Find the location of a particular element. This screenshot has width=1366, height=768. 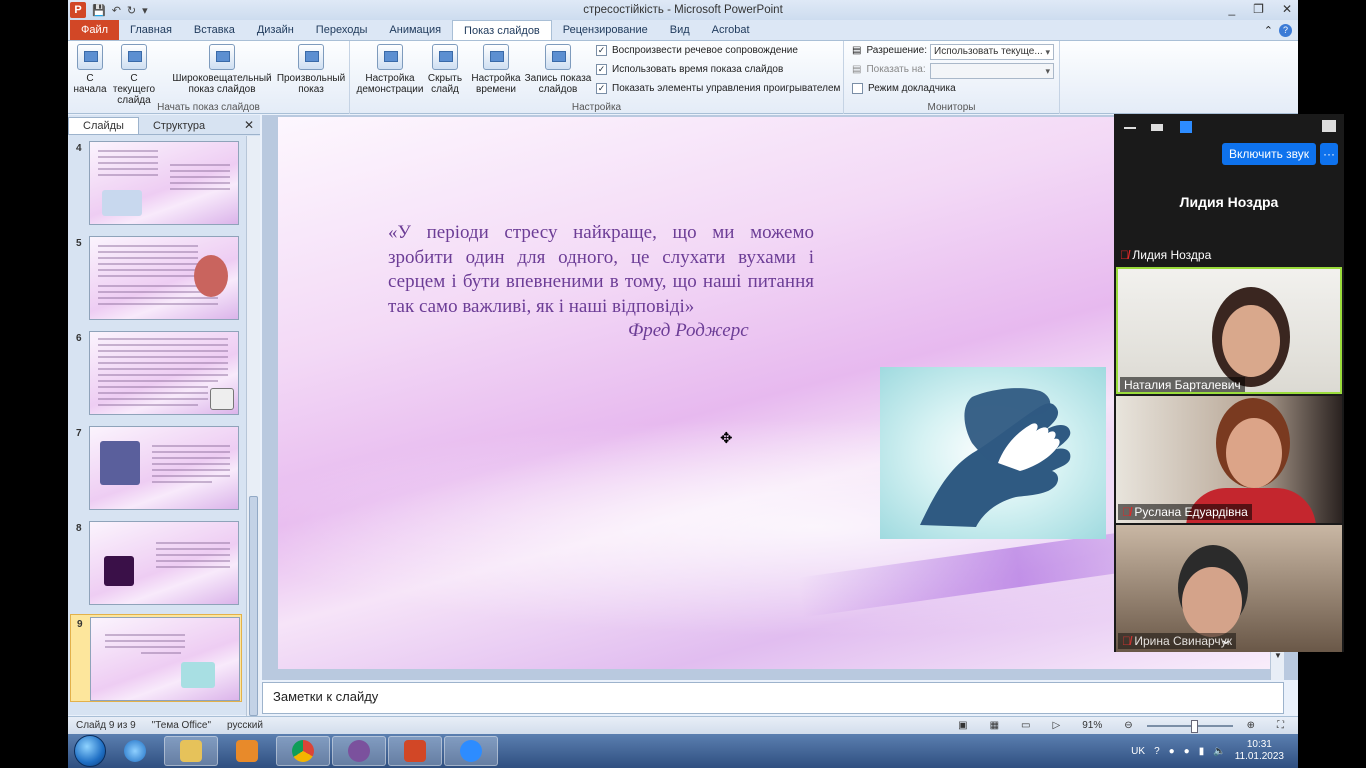

close-button: ✕ is located at coordinates (1287, 9).